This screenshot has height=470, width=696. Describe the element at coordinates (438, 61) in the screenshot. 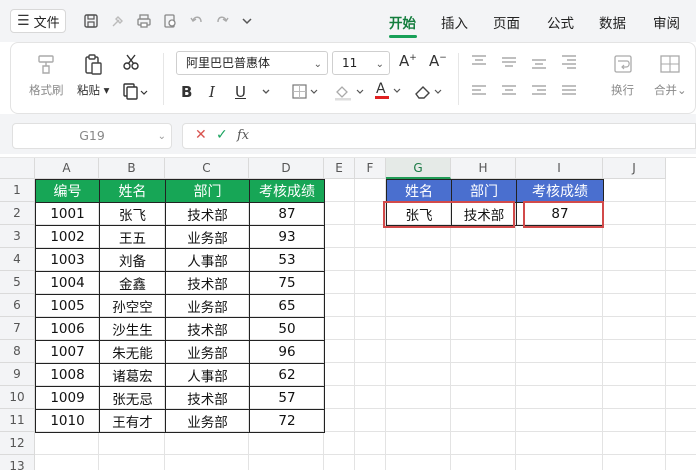

I see `decrease-font-icon: A−` at that location.